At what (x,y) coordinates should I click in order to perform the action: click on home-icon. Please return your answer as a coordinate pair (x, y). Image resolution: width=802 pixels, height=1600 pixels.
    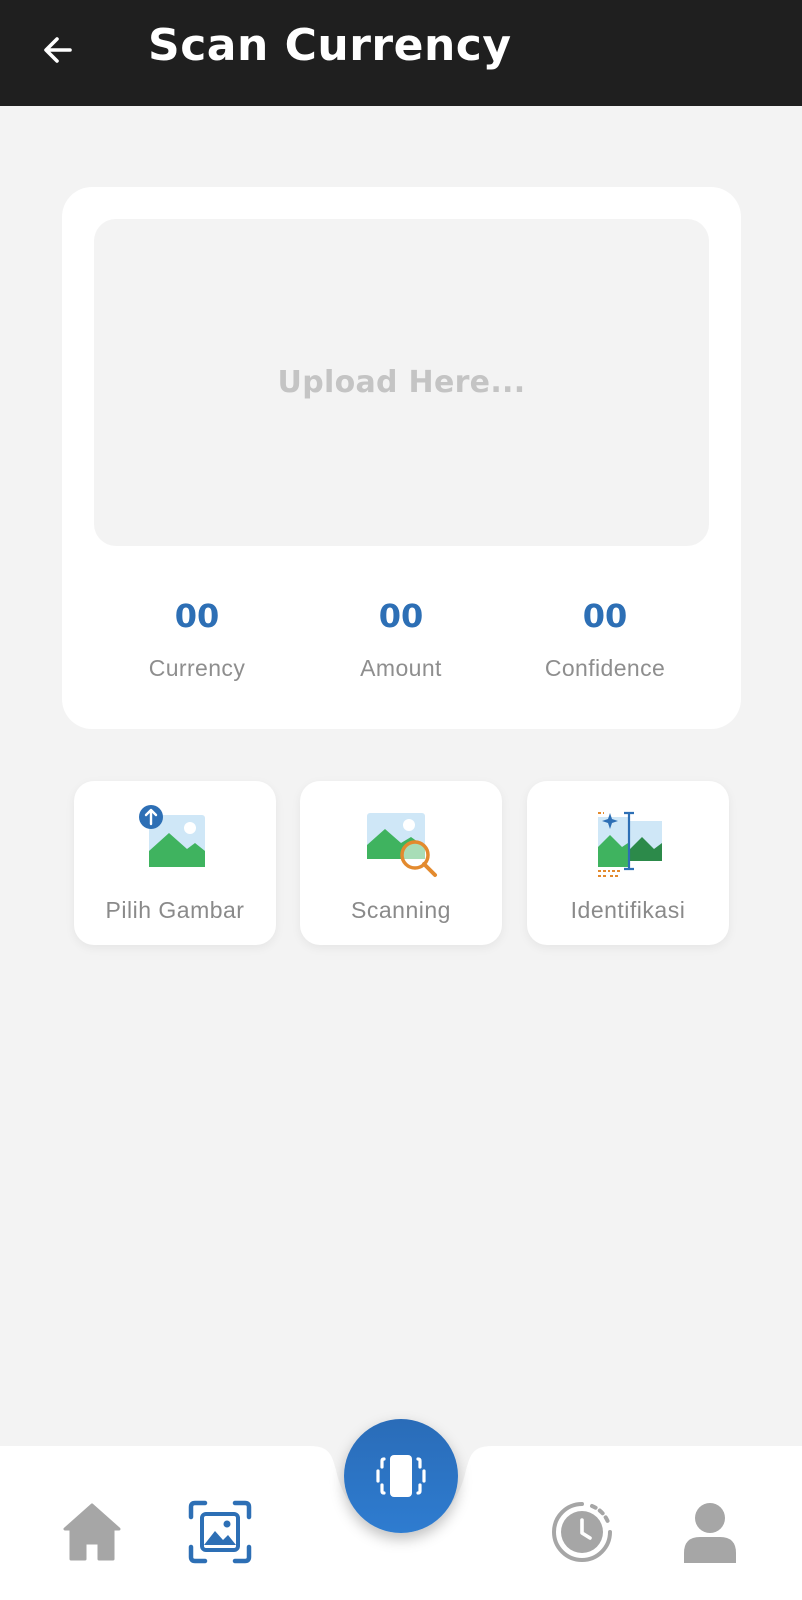
    Looking at the image, I should click on (92, 1532).